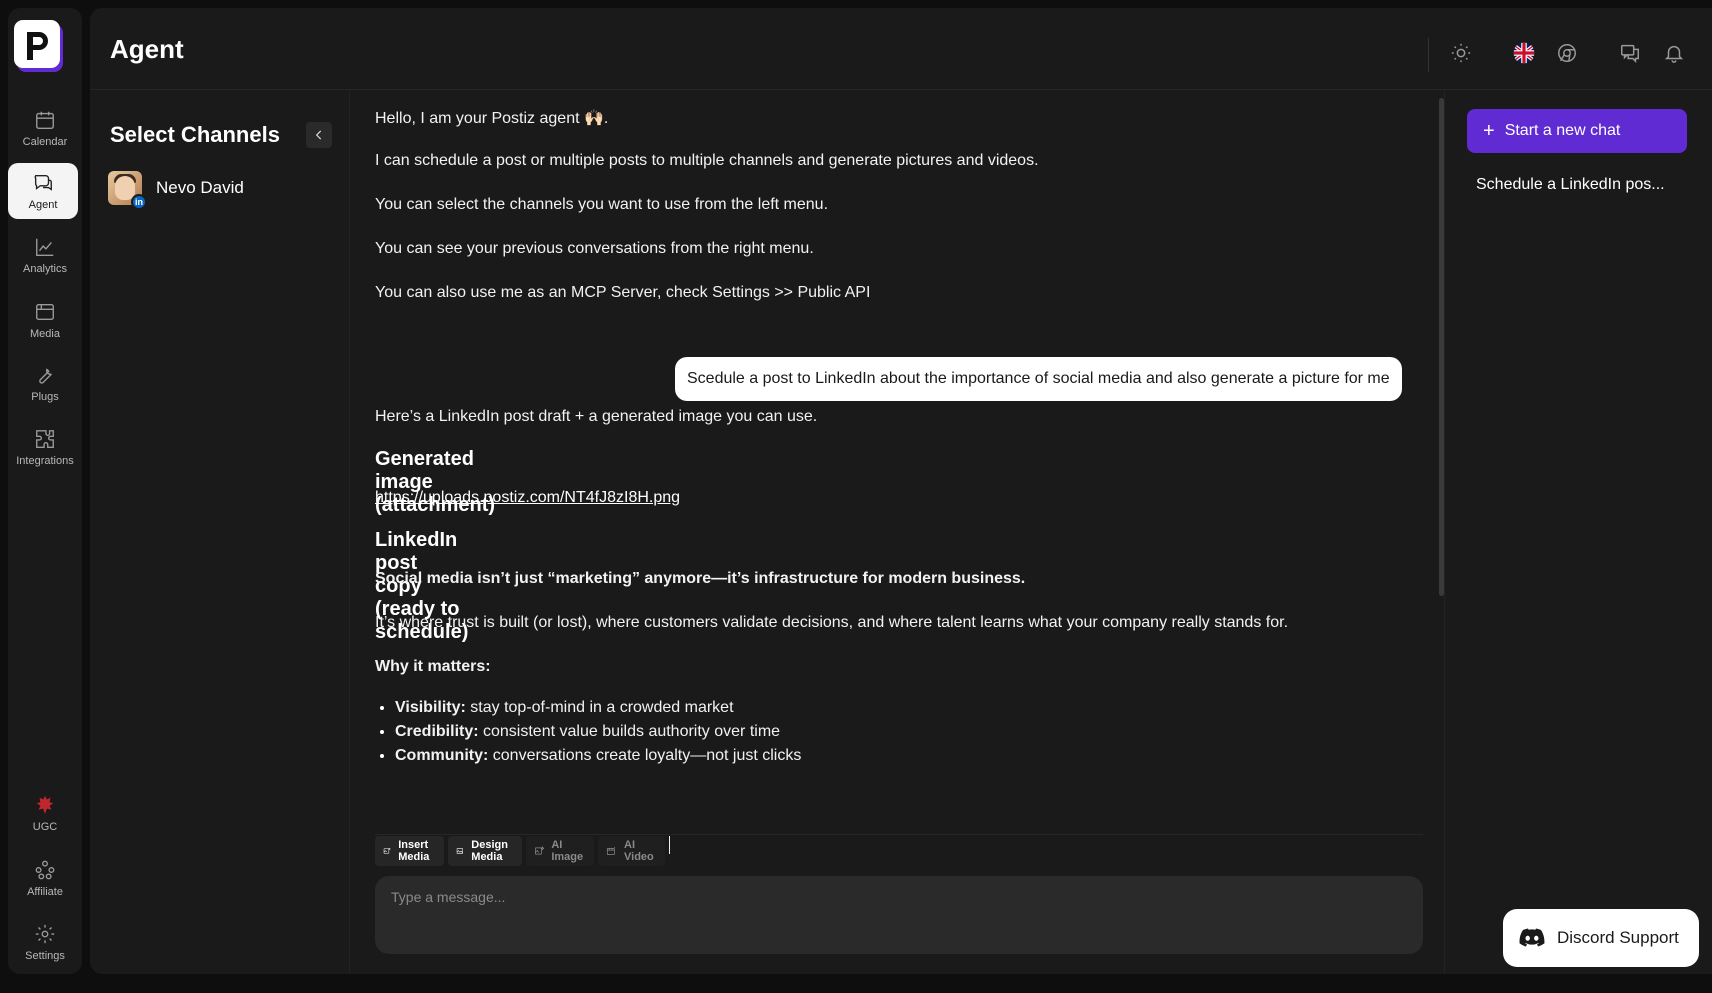  Describe the element at coordinates (45, 891) in the screenshot. I see `nav-label: Affiliate` at that location.